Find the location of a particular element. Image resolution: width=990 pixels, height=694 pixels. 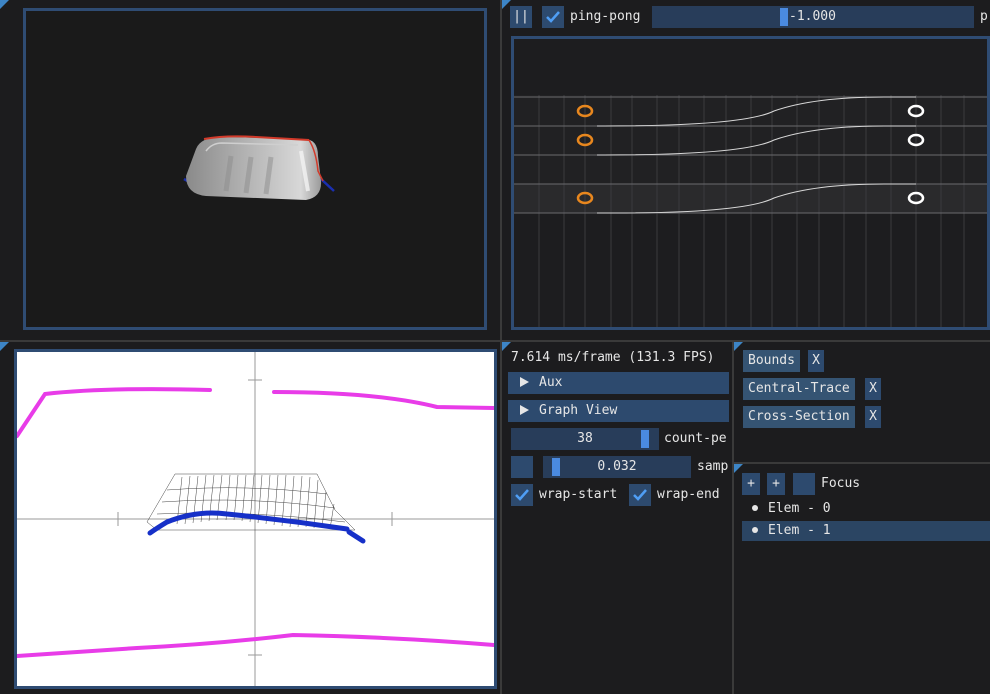

wrap-start-label: wrap-start is located at coordinates (578, 494).